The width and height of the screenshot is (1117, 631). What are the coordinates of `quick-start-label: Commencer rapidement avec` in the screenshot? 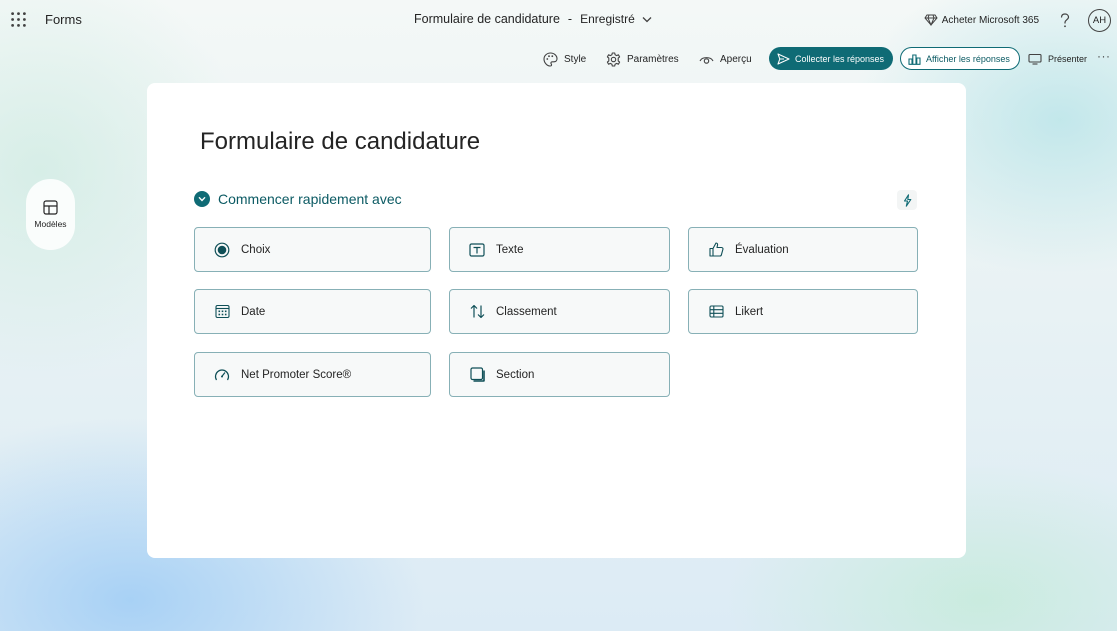 It's located at (310, 199).